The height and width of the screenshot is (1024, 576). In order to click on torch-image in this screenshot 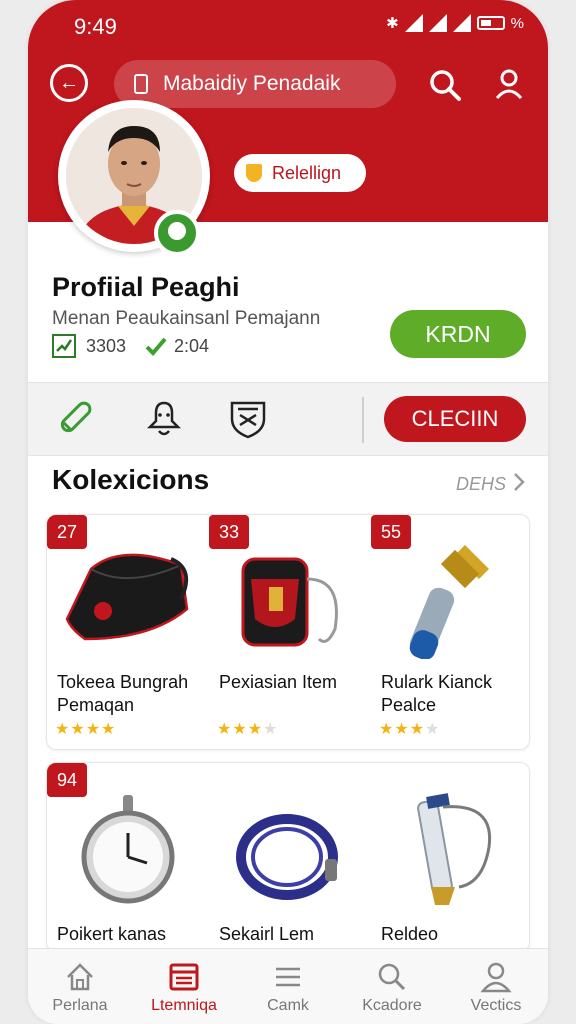, I will do `click(449, 602)`.